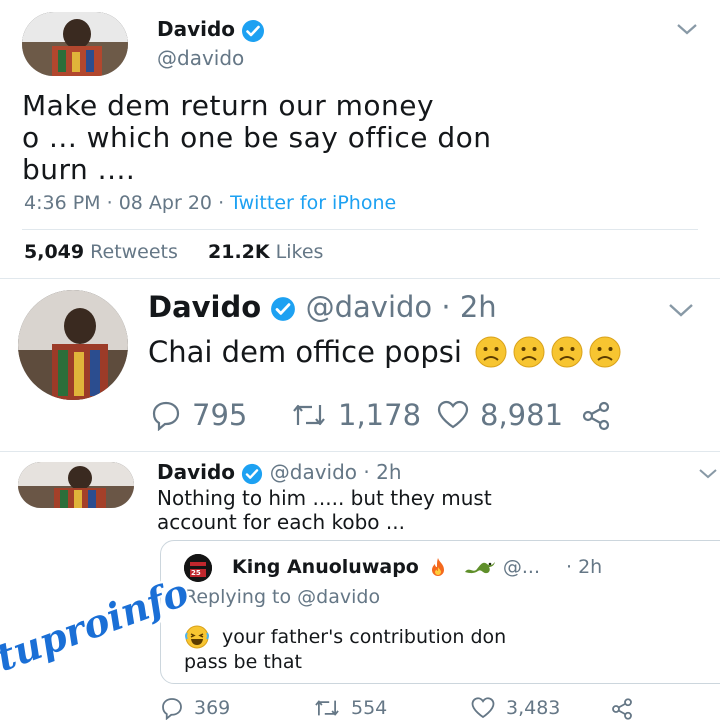 The width and height of the screenshot is (720, 720). Describe the element at coordinates (239, 252) in the screenshot. I see `likes-count: 21.2K` at that location.